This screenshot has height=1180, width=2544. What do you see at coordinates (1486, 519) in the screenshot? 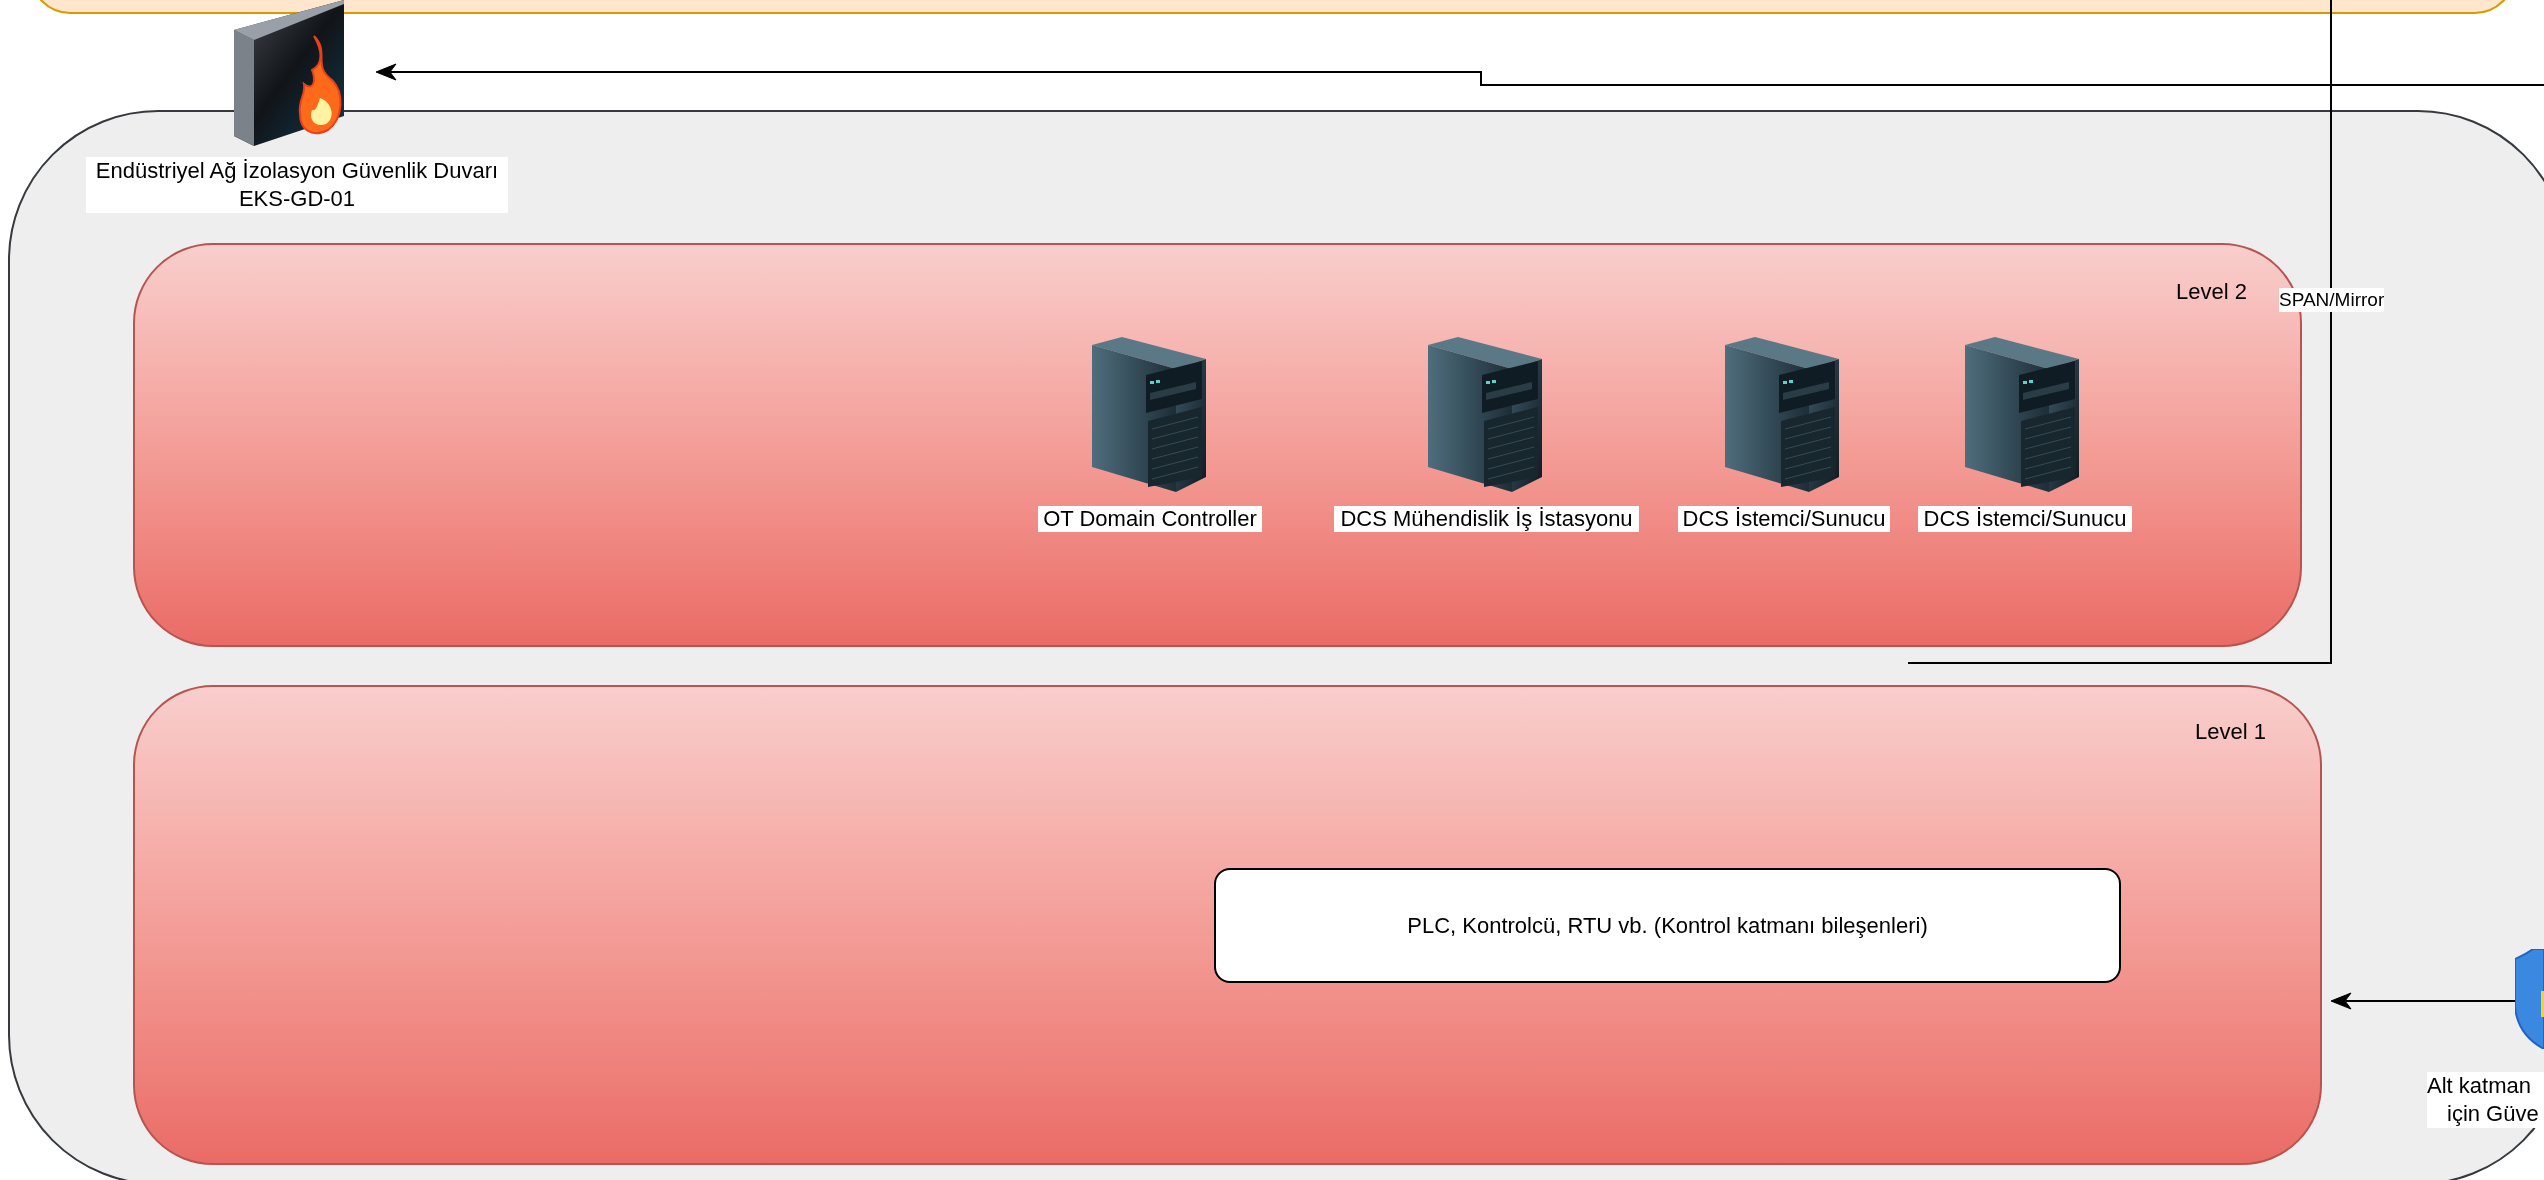
I see `server-label: DCS Mühendislik İş İstasyonu` at bounding box center [1486, 519].